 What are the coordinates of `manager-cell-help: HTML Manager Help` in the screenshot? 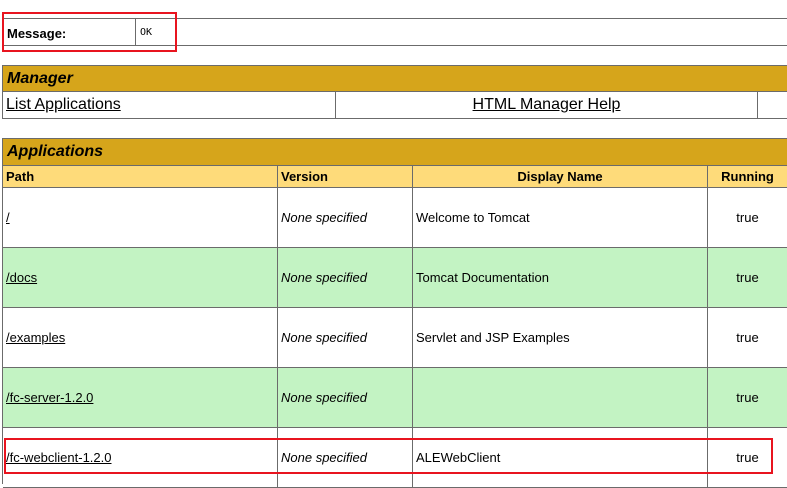 It's located at (547, 105).